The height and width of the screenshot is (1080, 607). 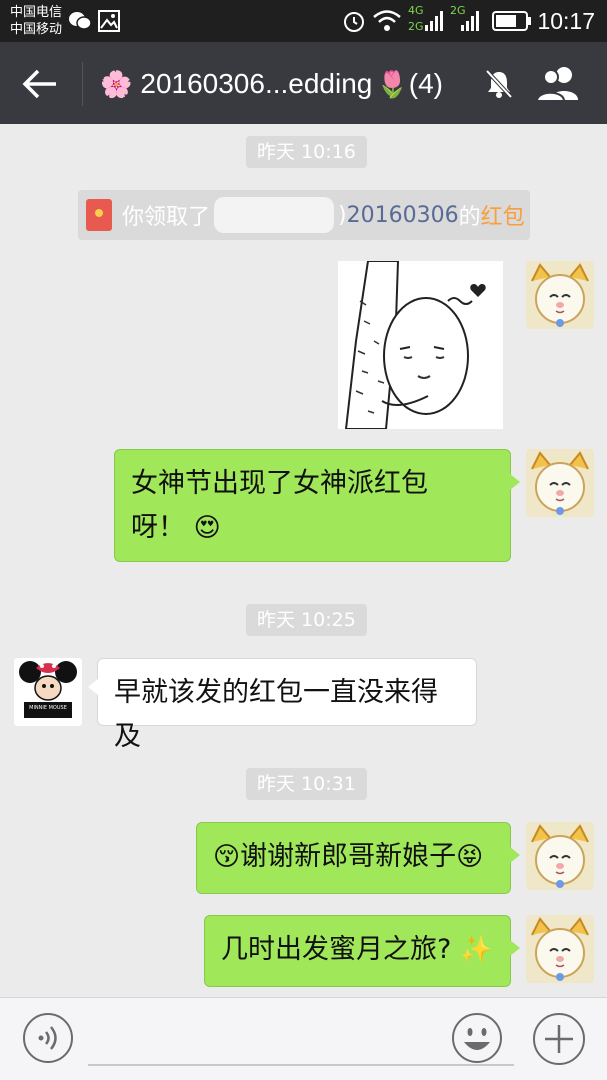 I want to click on clock: 10:17, so click(x=566, y=21).